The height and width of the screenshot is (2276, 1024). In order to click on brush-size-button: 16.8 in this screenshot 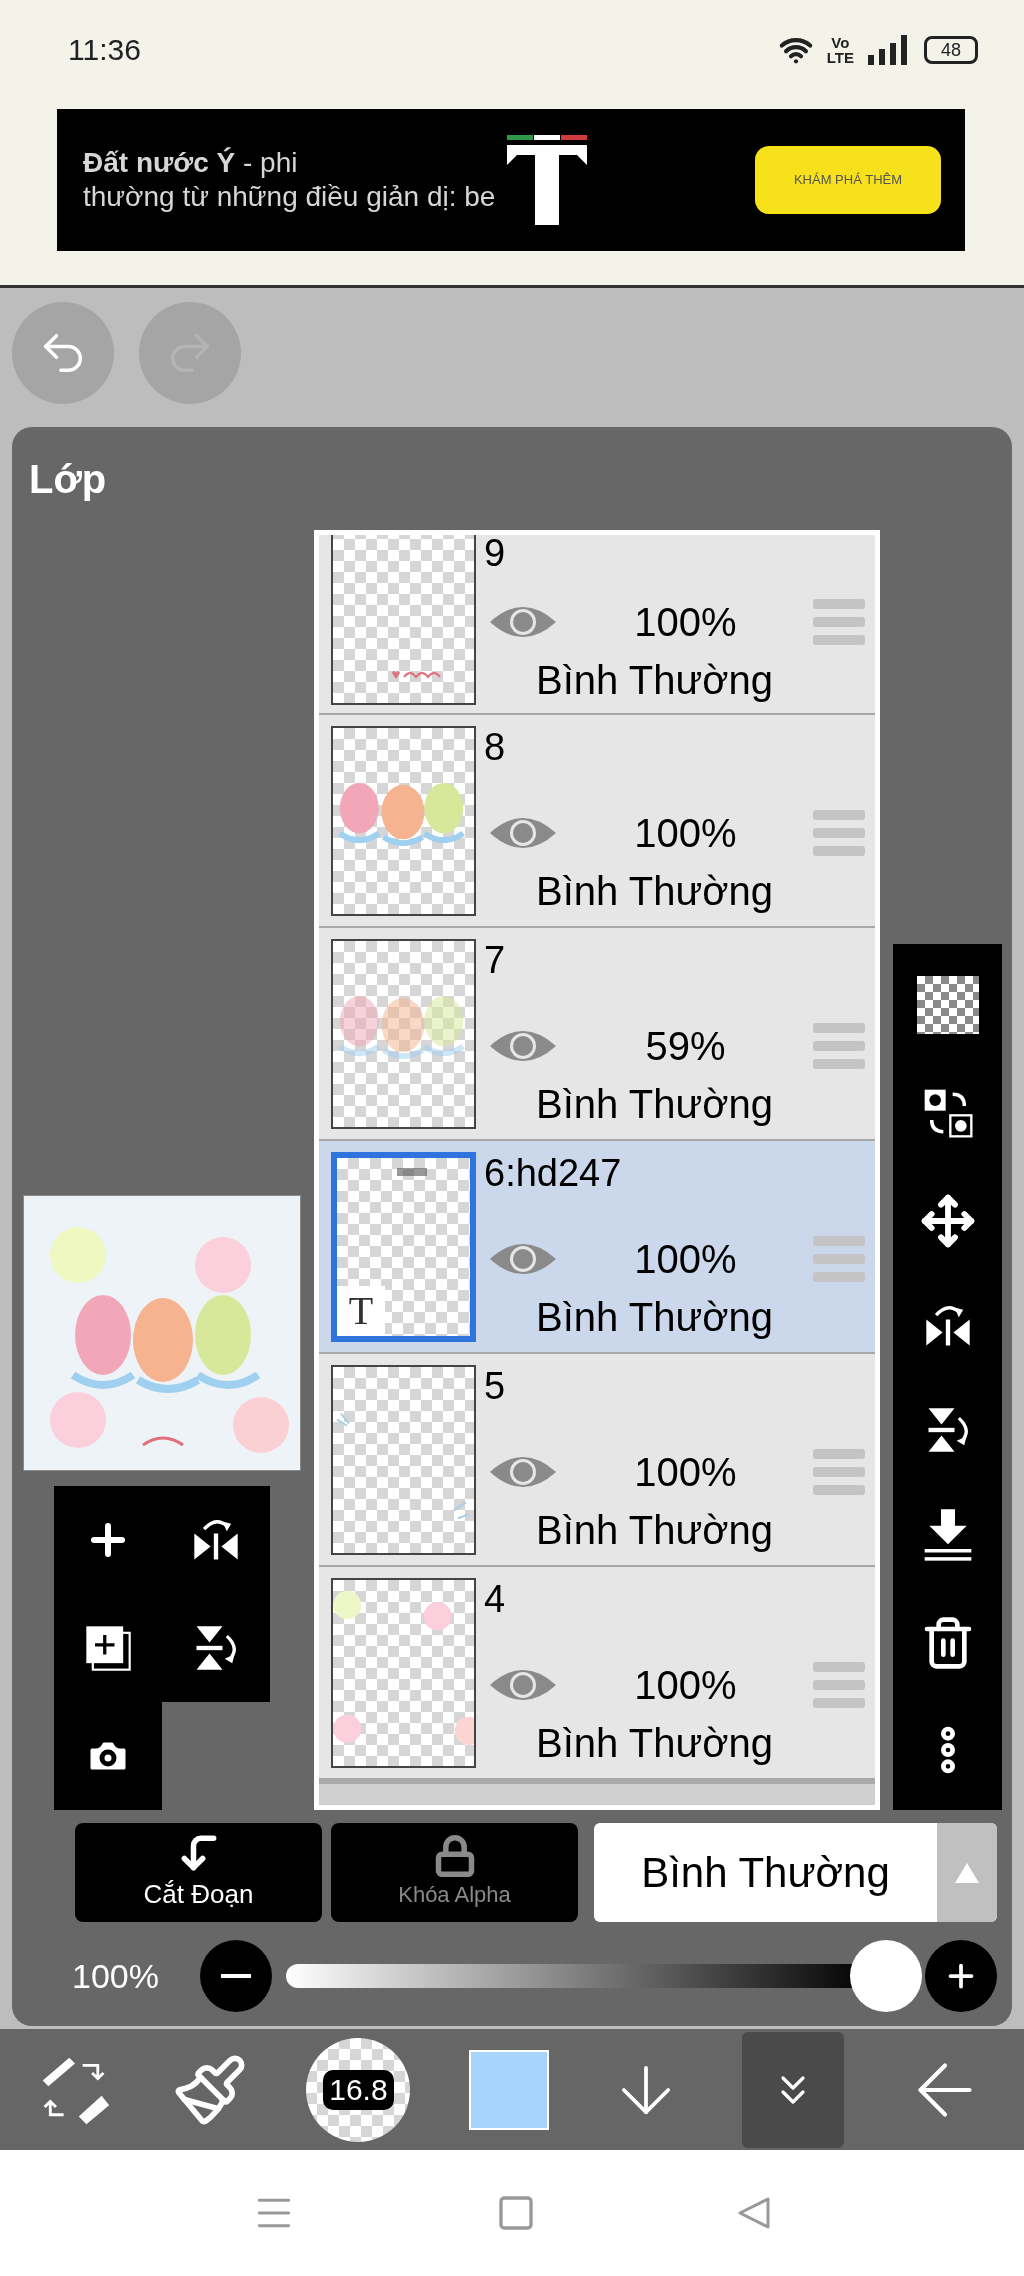, I will do `click(358, 2089)`.